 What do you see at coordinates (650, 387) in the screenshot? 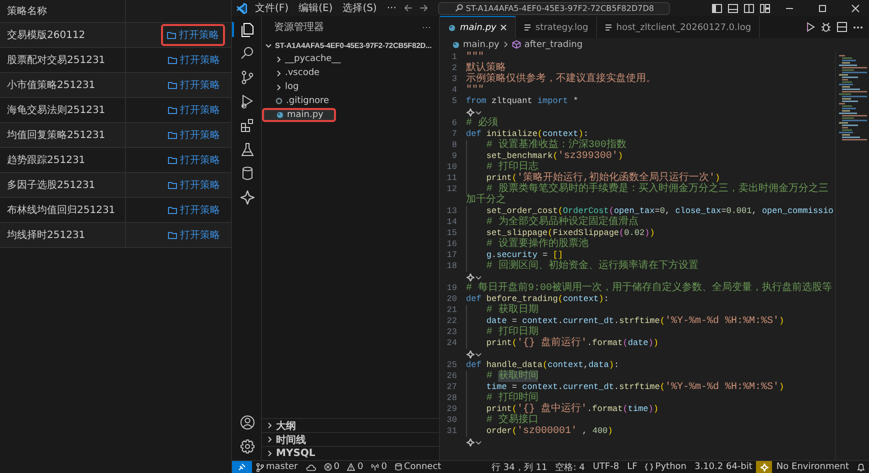
I see `code-line: time = context.current_dt.strftime('%Y-%m-%d %H:%M:%S')` at bounding box center [650, 387].